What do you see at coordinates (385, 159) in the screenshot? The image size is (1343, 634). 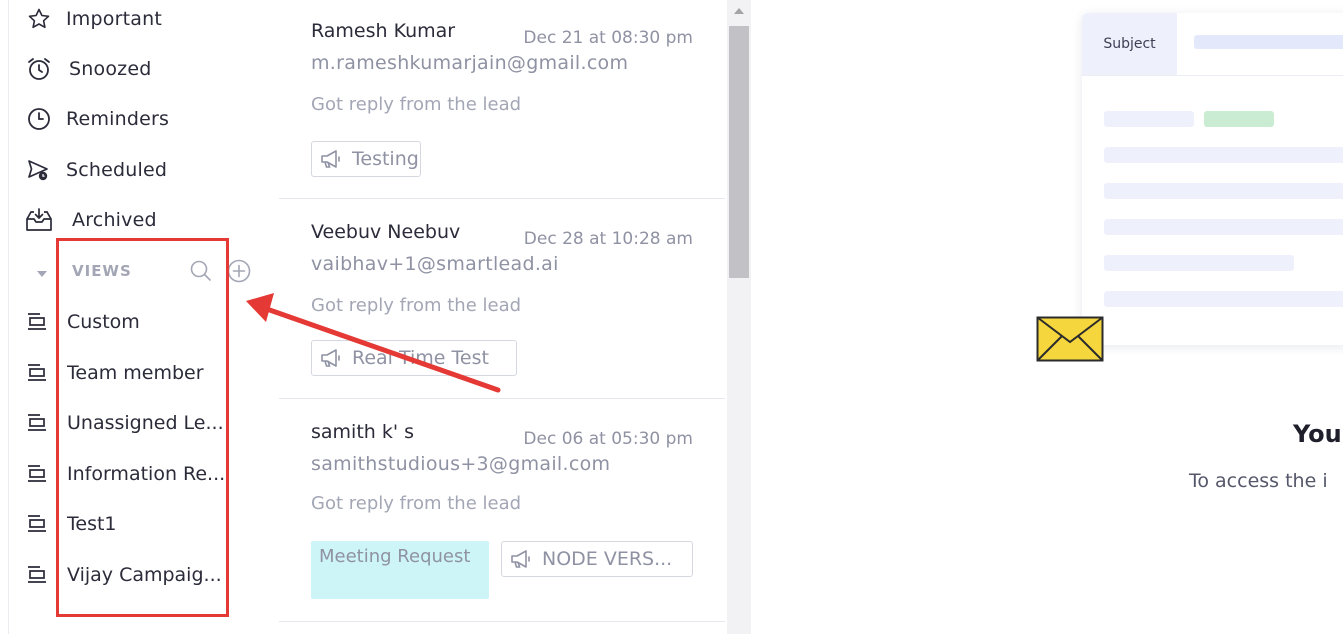 I see `campaign-tag-label: Testing` at bounding box center [385, 159].